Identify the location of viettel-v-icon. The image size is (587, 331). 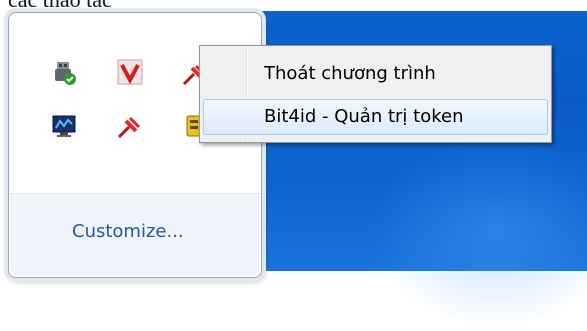
(130, 72).